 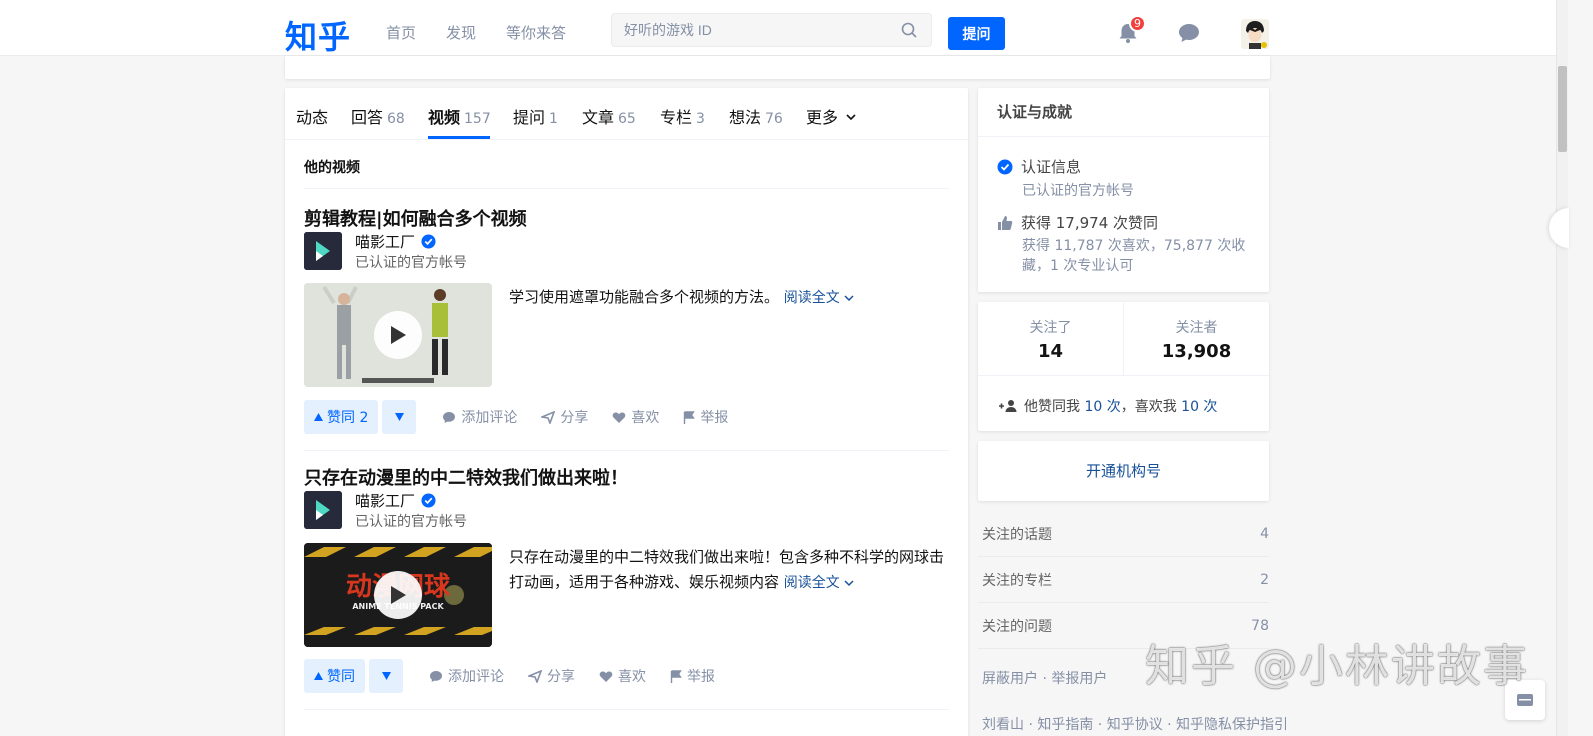 I want to click on likes-subtext: 获得 11,787 次喜欢，75,877 次收藏，1 次专业认可, so click(x=1134, y=256).